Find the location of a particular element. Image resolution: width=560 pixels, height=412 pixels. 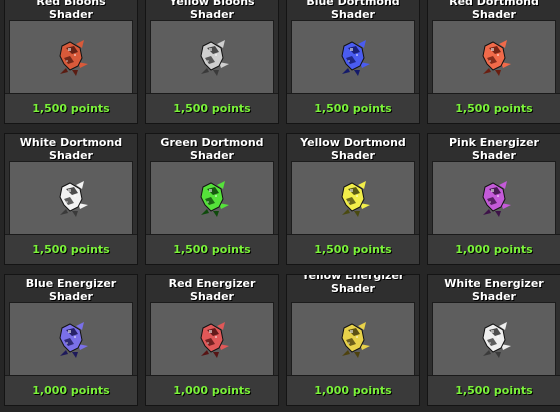

item-title: Red Energizer Shader is located at coordinates (212, 290).